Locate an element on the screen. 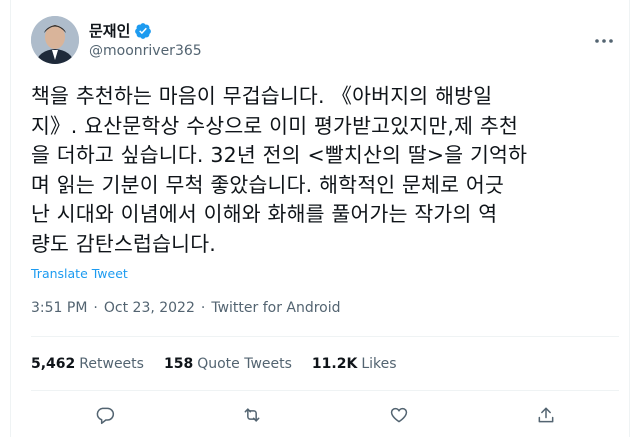 The width and height of the screenshot is (640, 437). likes-stat: 11.2K Likes is located at coordinates (354, 364).